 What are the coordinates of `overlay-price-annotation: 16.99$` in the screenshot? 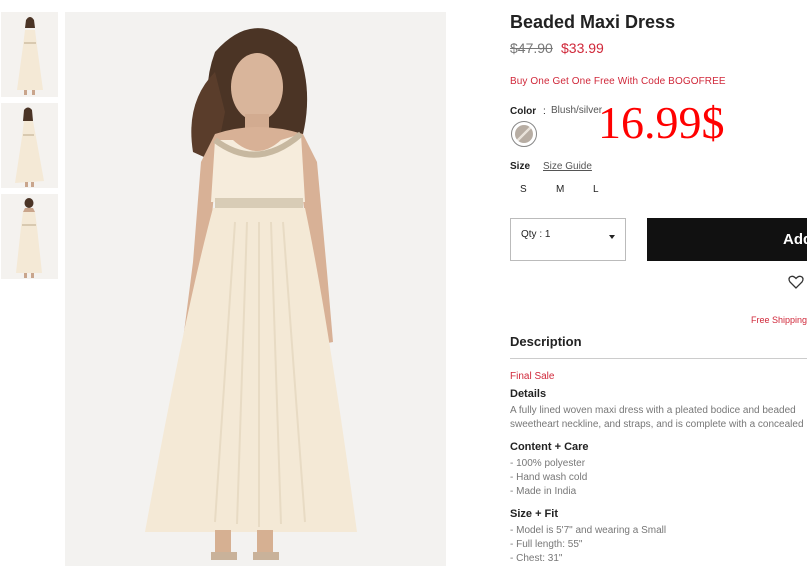 It's located at (661, 122).